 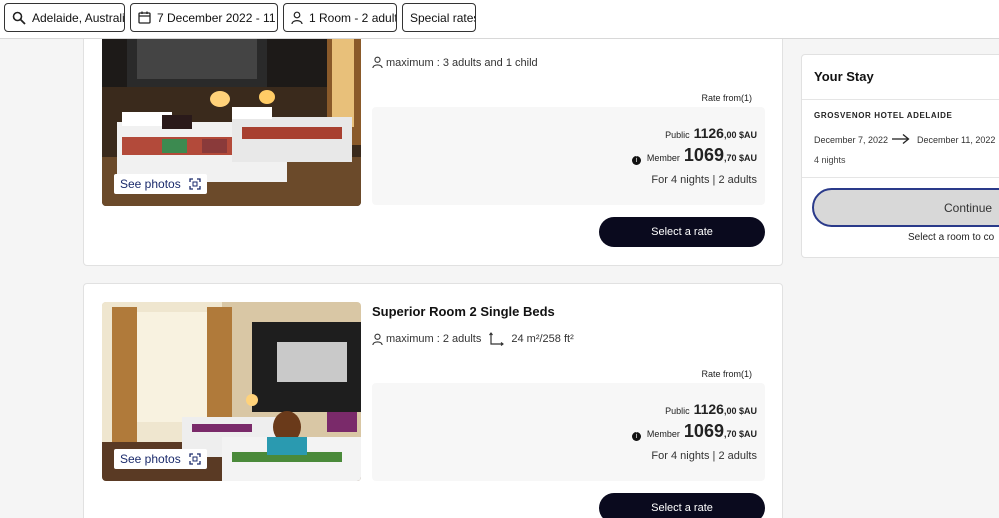 What do you see at coordinates (851, 140) in the screenshot?
I see `check-in-date: December 7, 2022` at bounding box center [851, 140].